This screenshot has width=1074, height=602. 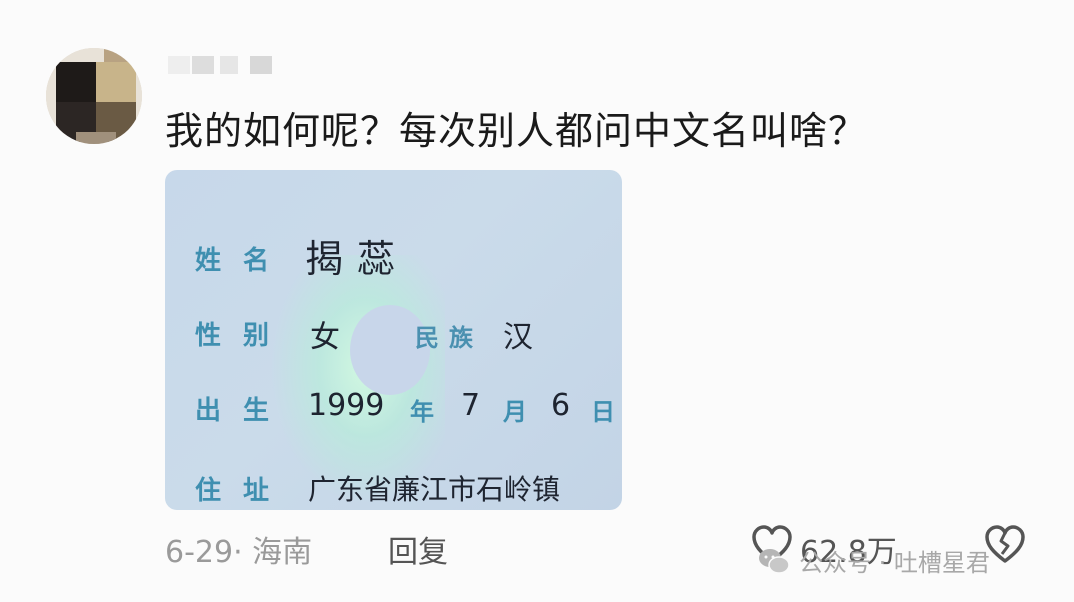 What do you see at coordinates (357, 259) in the screenshot?
I see `name-value: 揭蕊` at bounding box center [357, 259].